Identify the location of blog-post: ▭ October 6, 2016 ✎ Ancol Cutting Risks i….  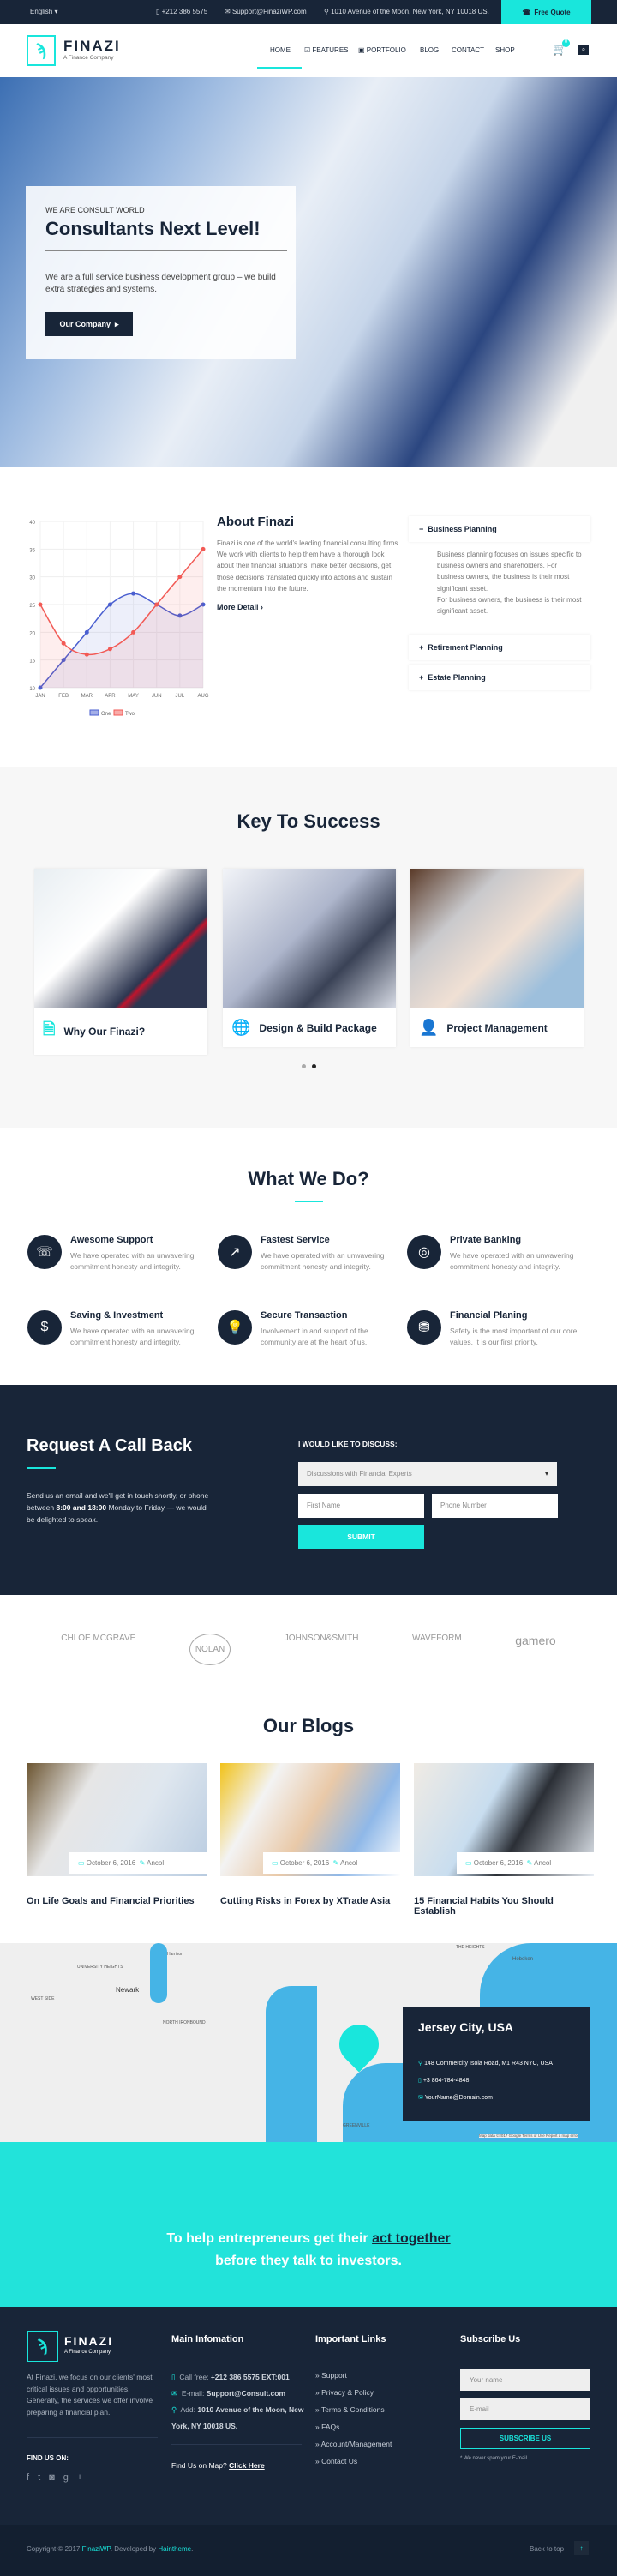
(310, 1834).